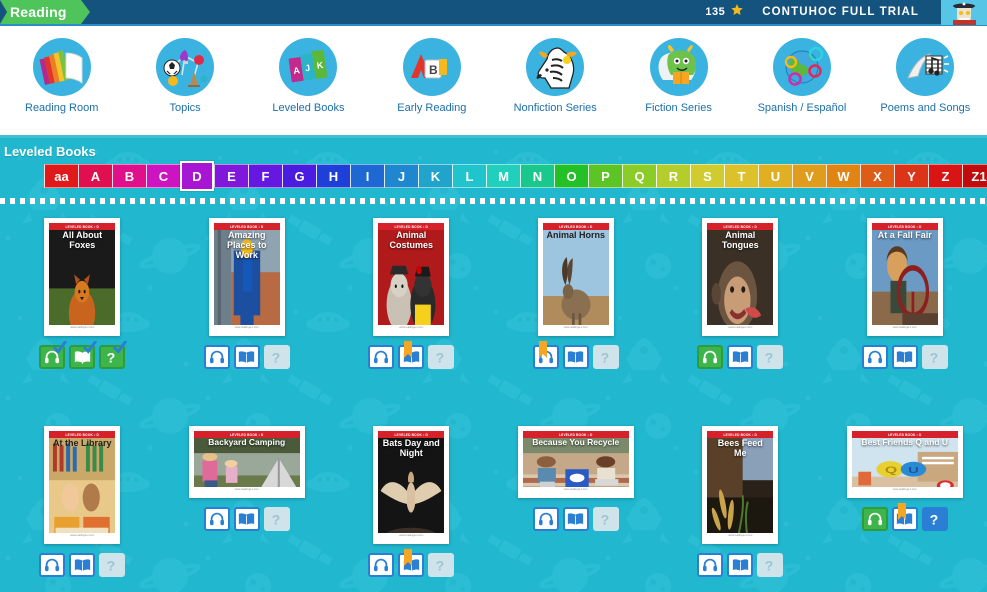 The width and height of the screenshot is (987, 592). What do you see at coordinates (678, 76) in the screenshot?
I see `nav-item-fiction-series: Fiction Series` at bounding box center [678, 76].